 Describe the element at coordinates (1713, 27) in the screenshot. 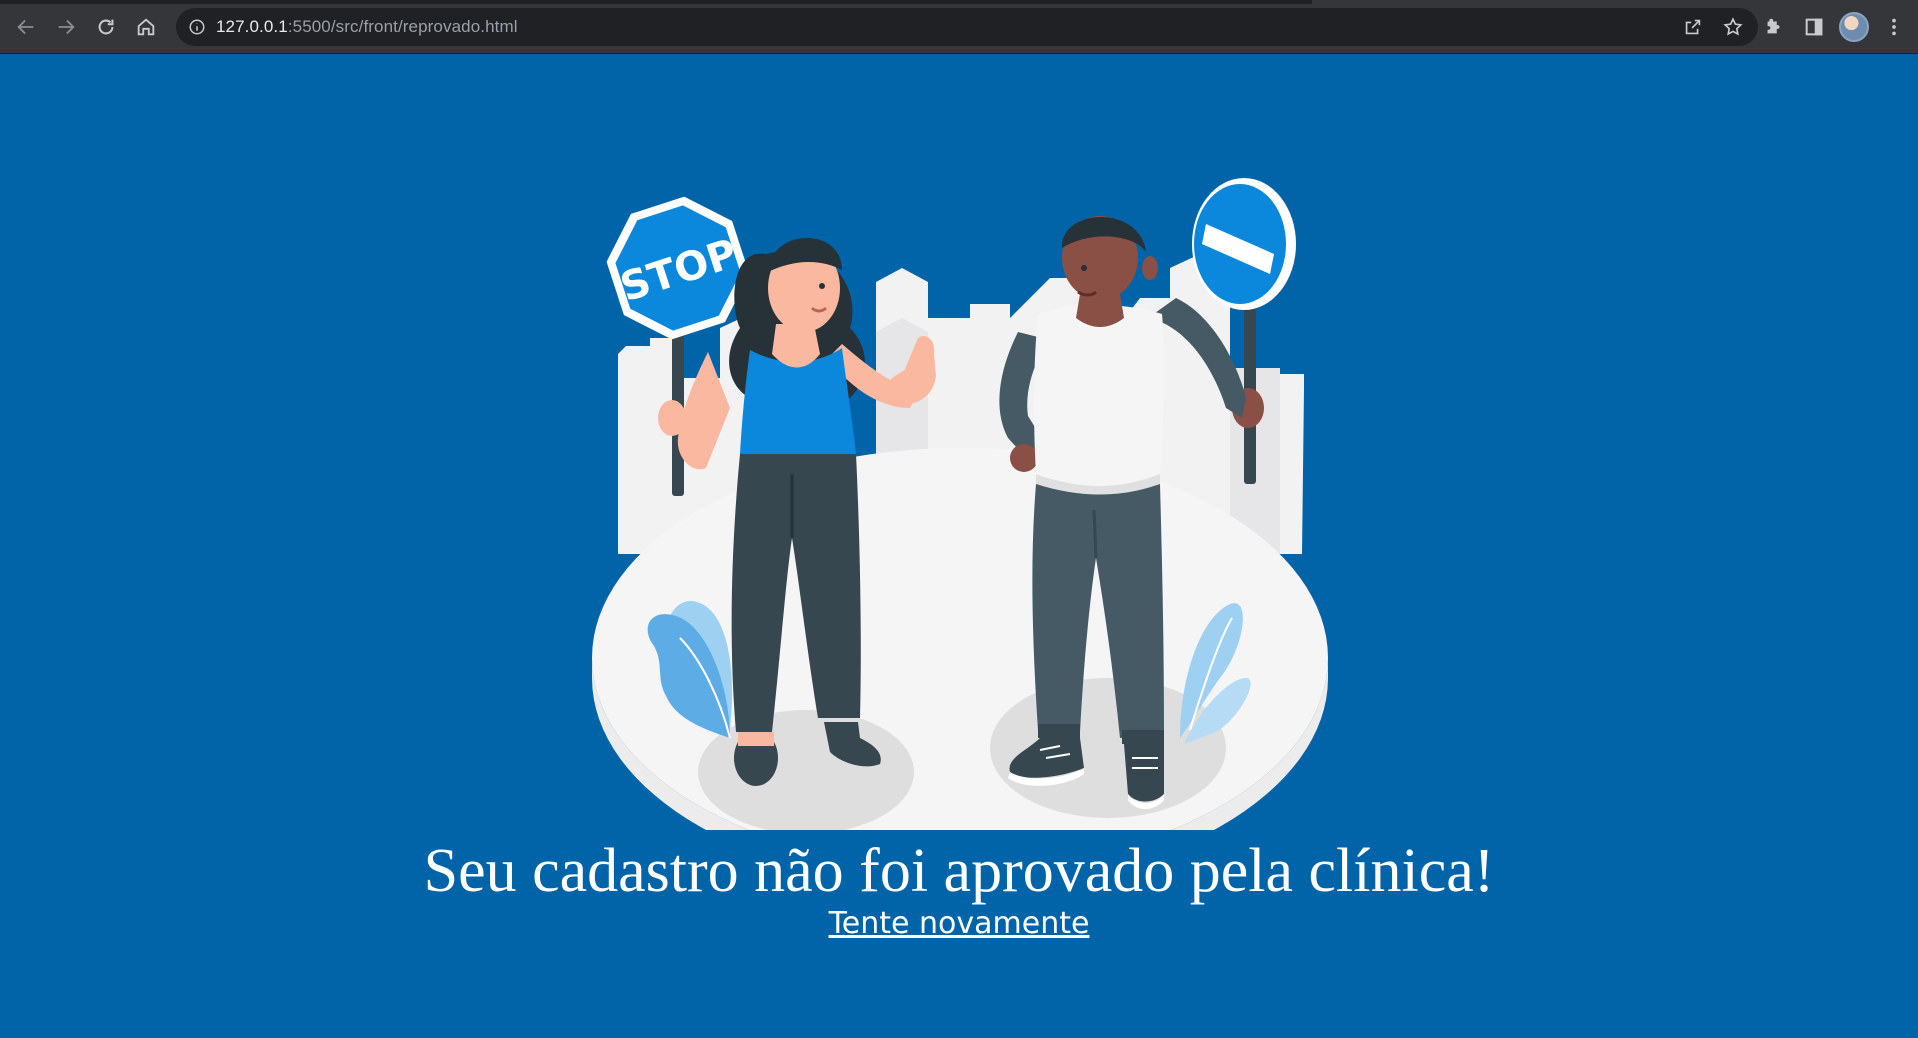

I see `omnibox-actions` at that location.